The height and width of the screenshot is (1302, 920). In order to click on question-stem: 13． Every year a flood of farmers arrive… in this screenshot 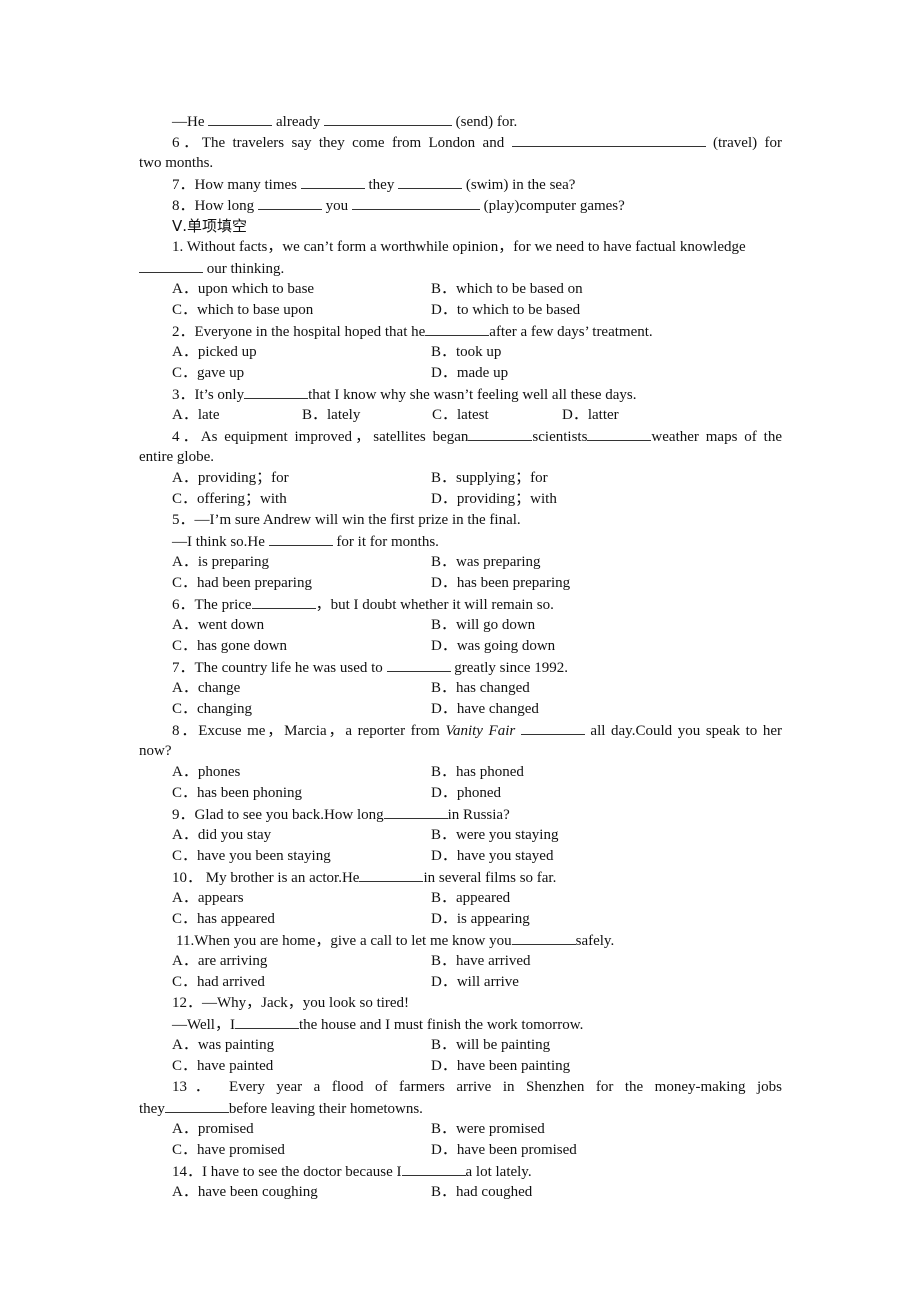, I will do `click(477, 1087)`.